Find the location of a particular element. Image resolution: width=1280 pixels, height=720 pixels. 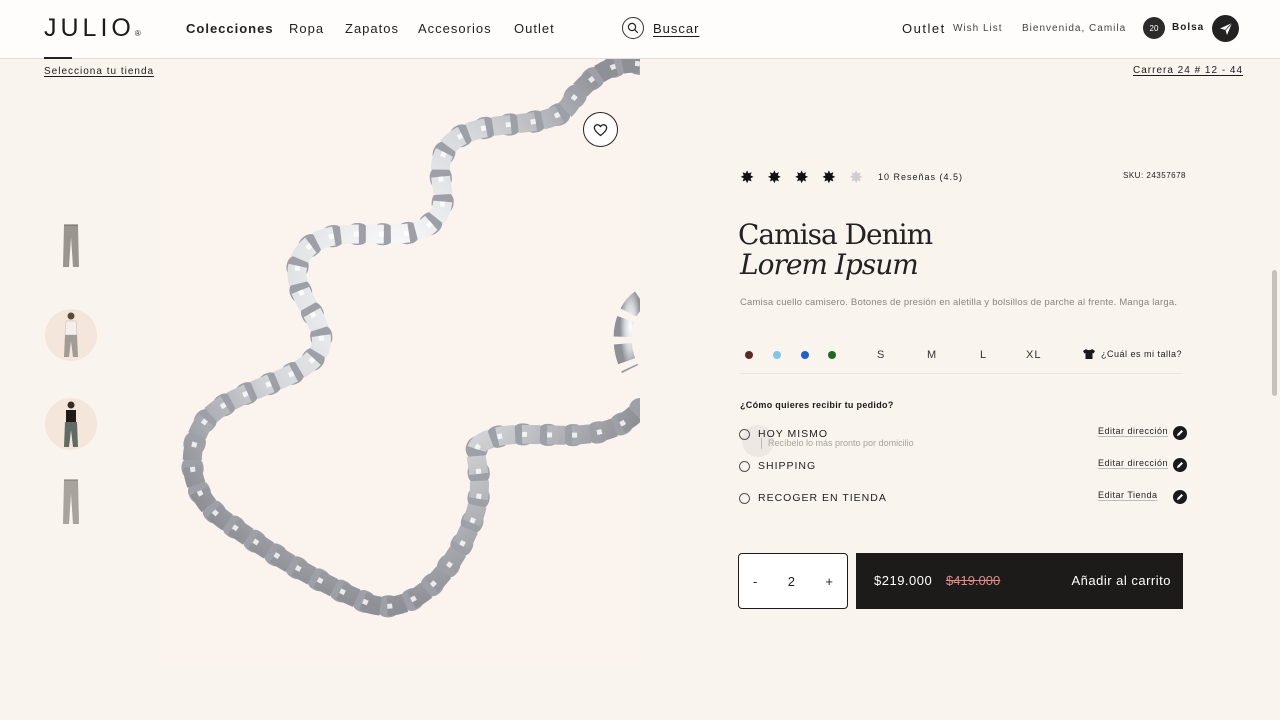

radio-today is located at coordinates (744, 434).